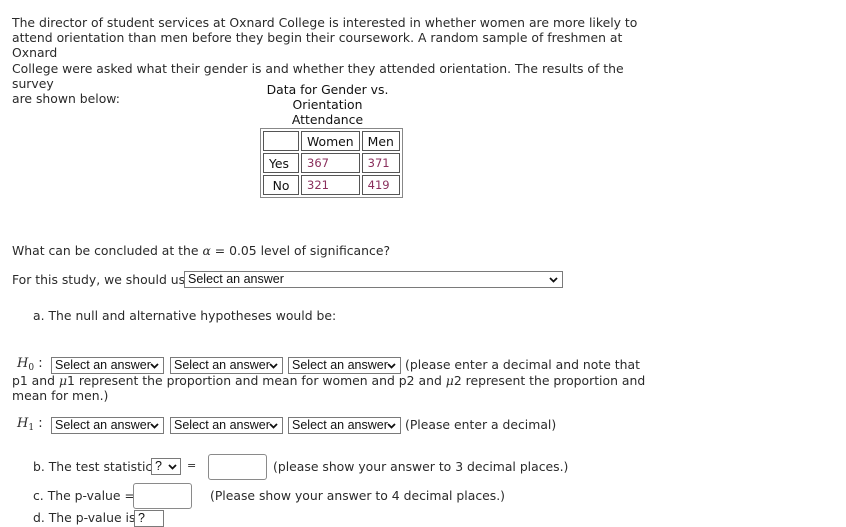  What do you see at coordinates (162, 496) in the screenshot?
I see `p-value-input` at bounding box center [162, 496].